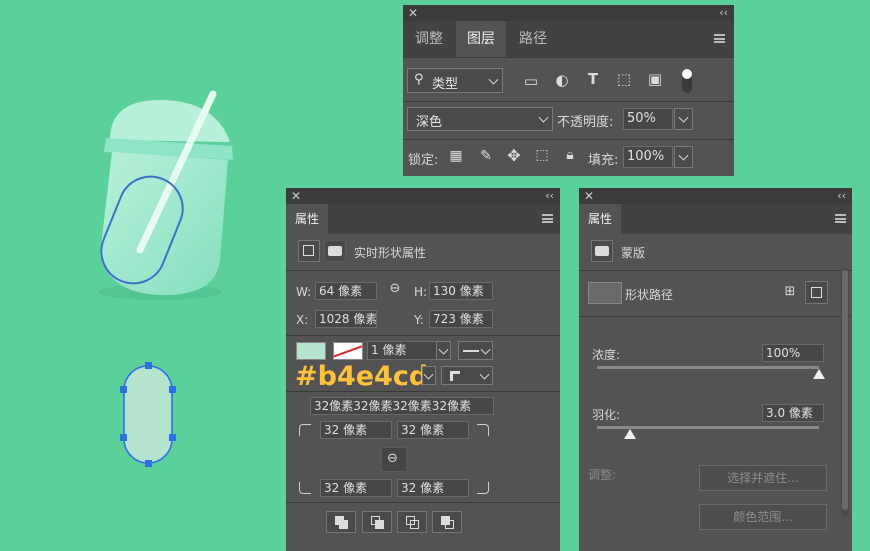 This screenshot has height=551, width=870. I want to click on corner-radius-all-field: 32像素32像素32像素32像素, so click(402, 406).